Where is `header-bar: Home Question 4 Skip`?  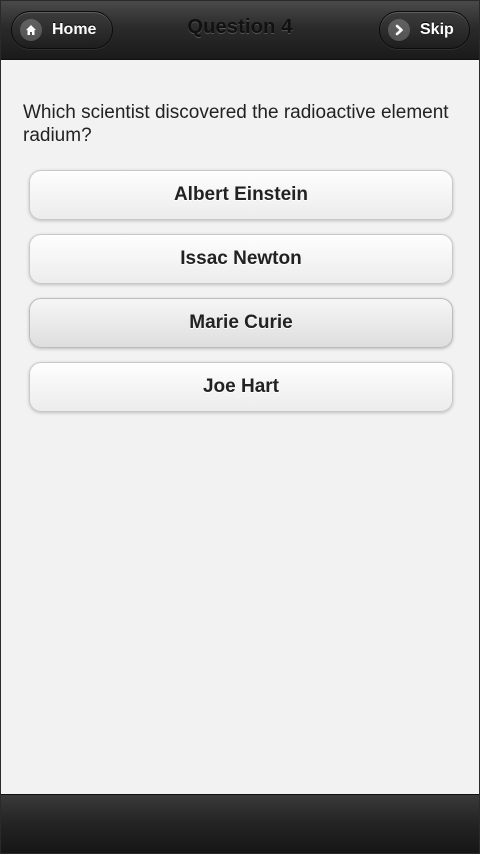
header-bar: Home Question 4 Skip is located at coordinates (240, 30).